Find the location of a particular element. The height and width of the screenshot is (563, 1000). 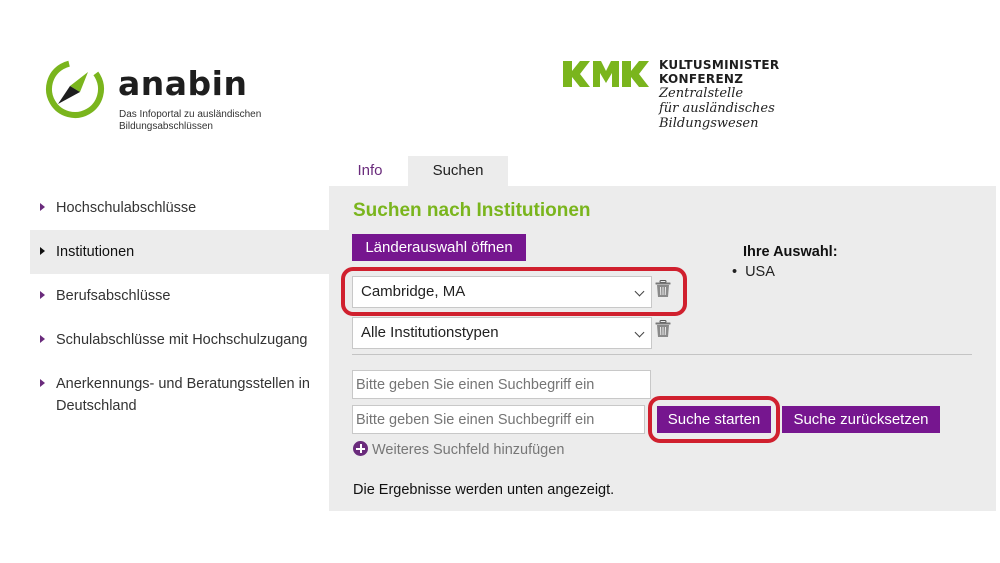

sidebar-item-hochschulabschluesse: Hochschulabschlüsse is located at coordinates (180, 208).